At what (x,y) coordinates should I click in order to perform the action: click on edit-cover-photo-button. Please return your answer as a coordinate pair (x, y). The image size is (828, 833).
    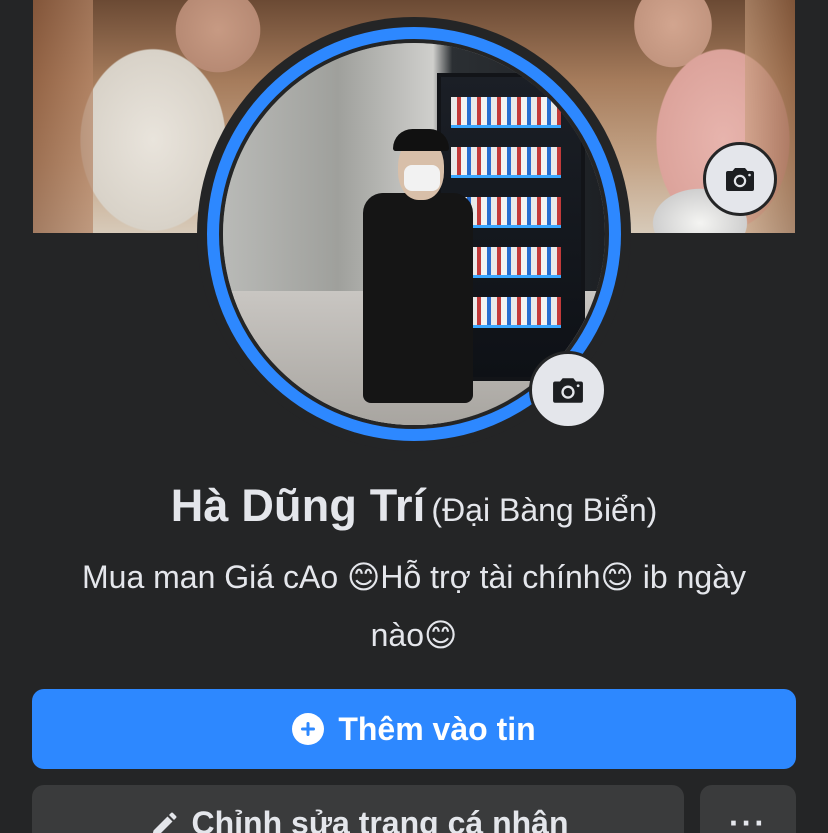
    Looking at the image, I should click on (740, 179).